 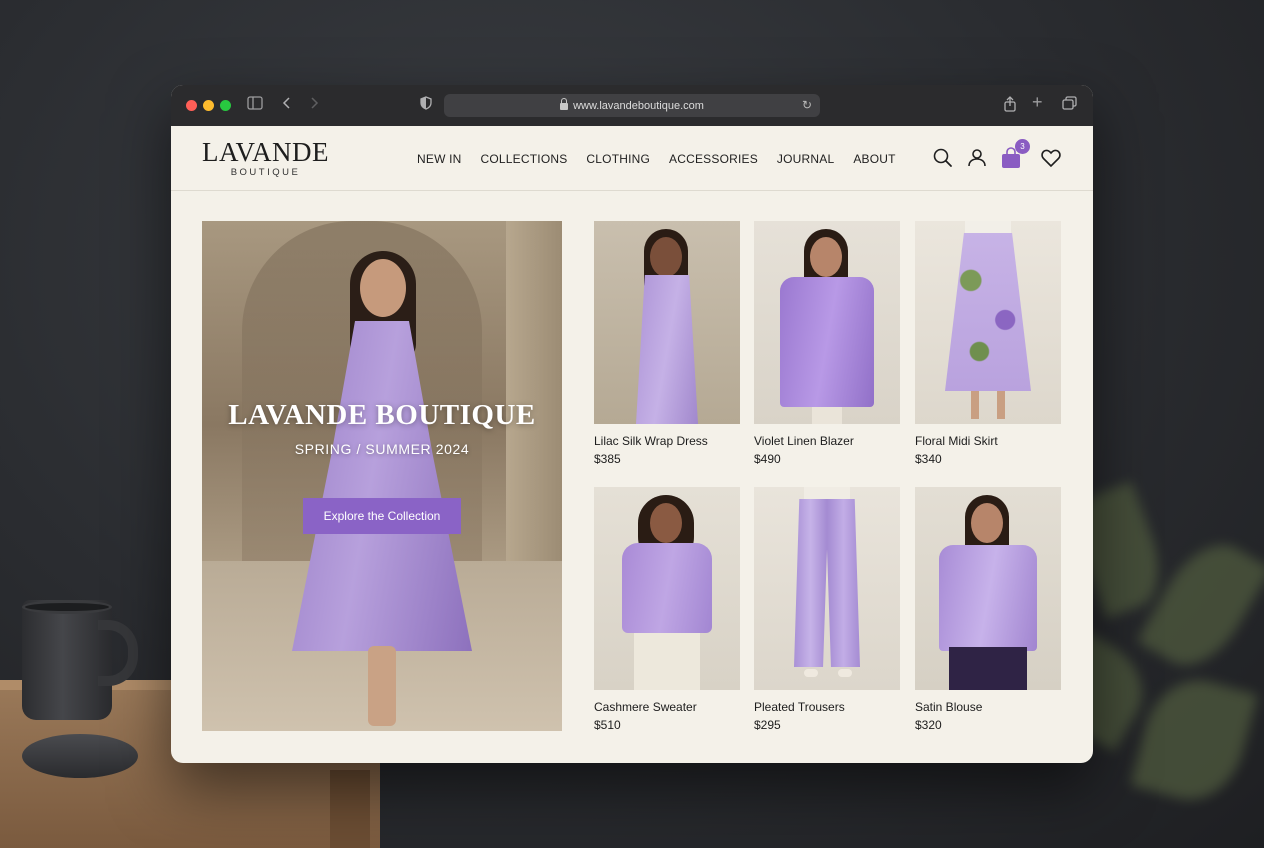 What do you see at coordinates (988, 707) in the screenshot?
I see `product-name: Satin Blouse` at bounding box center [988, 707].